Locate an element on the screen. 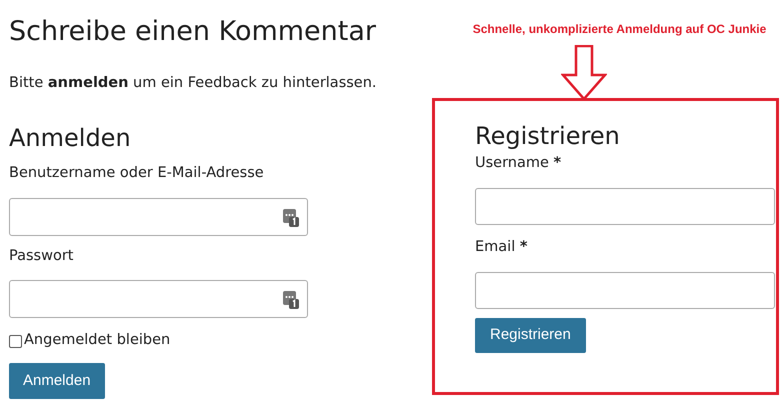 The height and width of the screenshot is (413, 783). register-heading: Registrieren is located at coordinates (547, 136).